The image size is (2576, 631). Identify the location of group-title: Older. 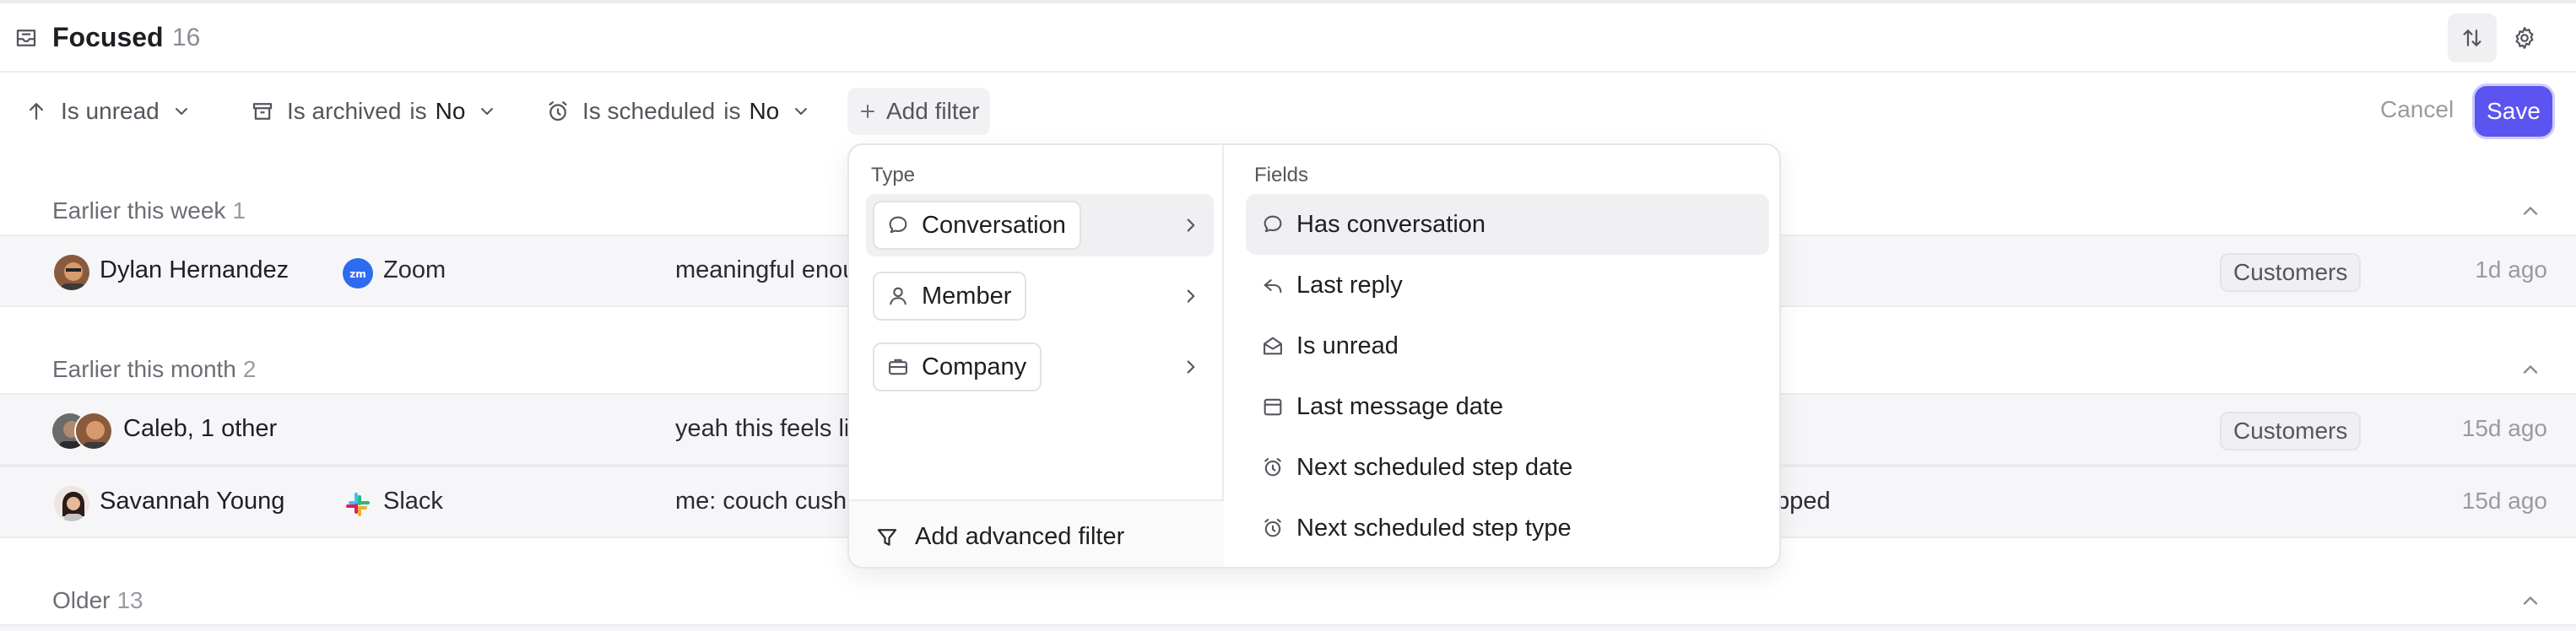
(81, 600).